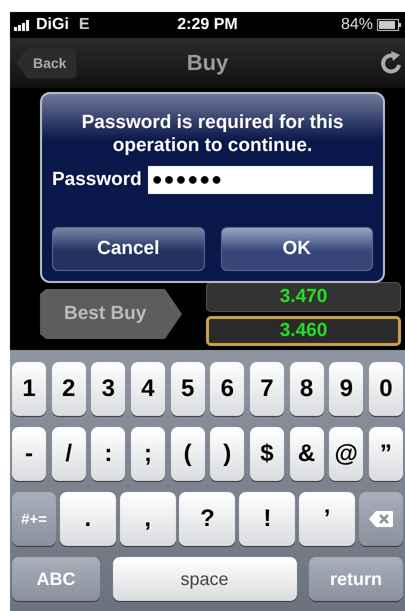 This screenshot has height=611, width=405. What do you see at coordinates (29, 453) in the screenshot?
I see `keyboard-key: -` at bounding box center [29, 453].